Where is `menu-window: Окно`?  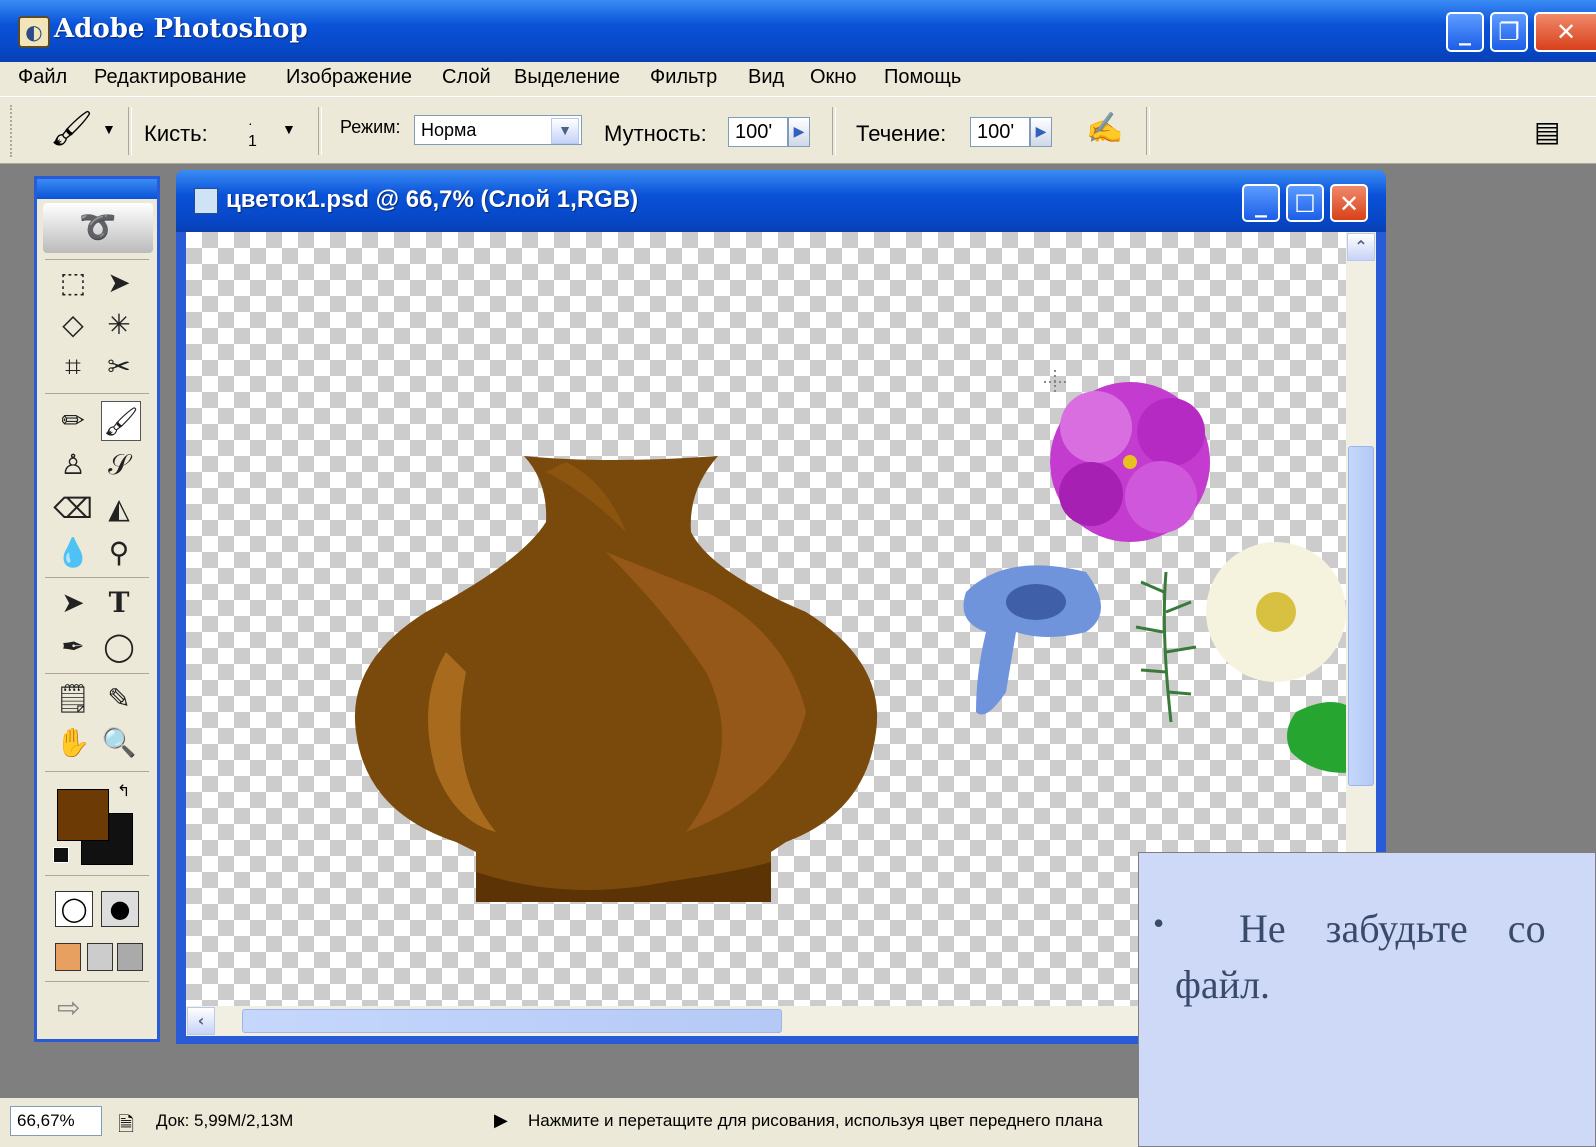
menu-window: Окно is located at coordinates (833, 77).